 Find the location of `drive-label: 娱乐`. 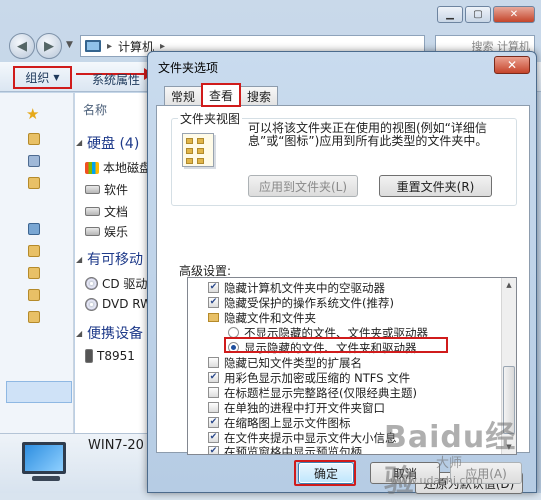

drive-label: 娱乐 is located at coordinates (116, 232).